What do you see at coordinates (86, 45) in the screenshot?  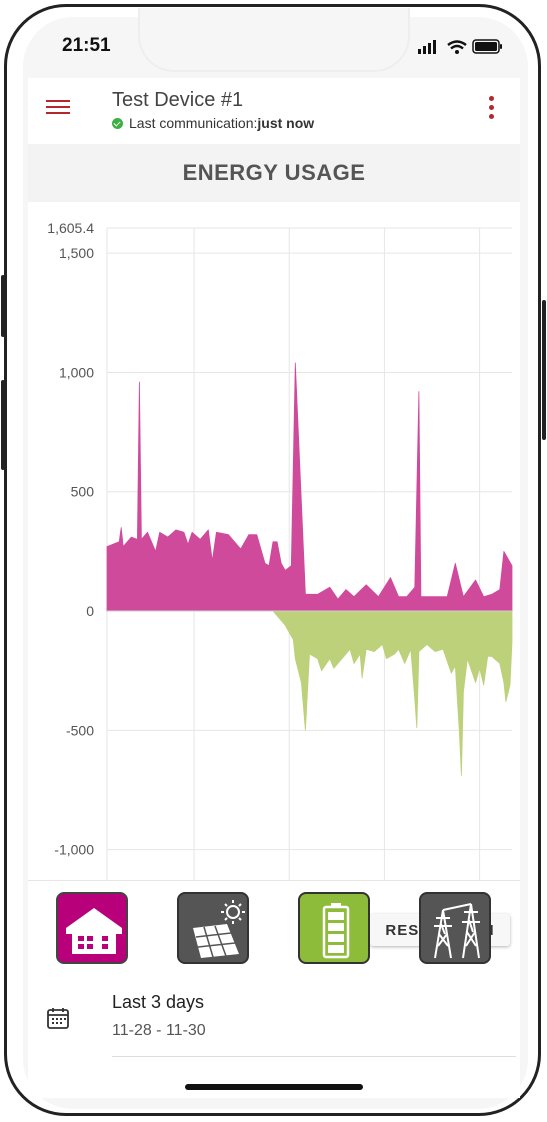 I see `status-time: 21:51` at bounding box center [86, 45].